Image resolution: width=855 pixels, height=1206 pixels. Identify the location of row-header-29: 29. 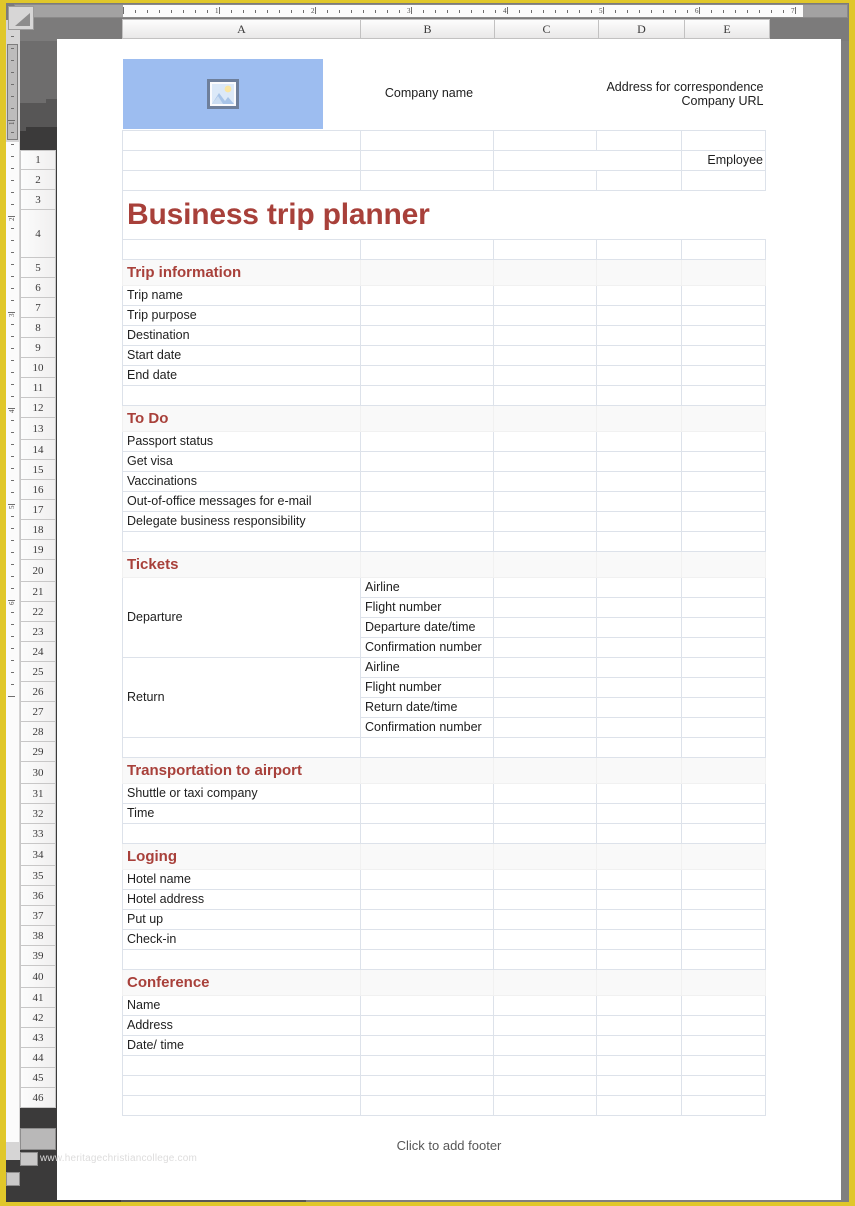
(38, 752).